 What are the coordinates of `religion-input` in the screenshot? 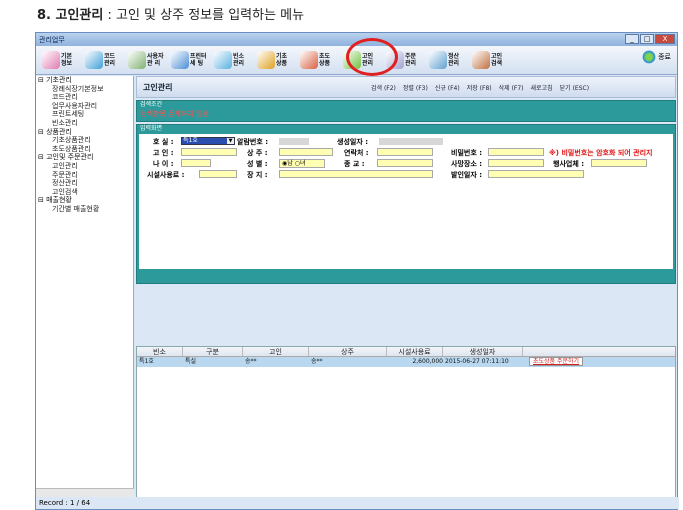 It's located at (405, 163).